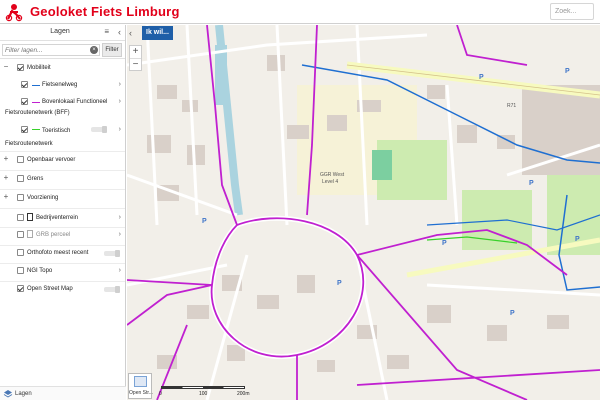 The height and width of the screenshot is (400, 600). What do you see at coordinates (20, 217) in the screenshot?
I see `checkbox-bedrijventerrein` at bounding box center [20, 217].